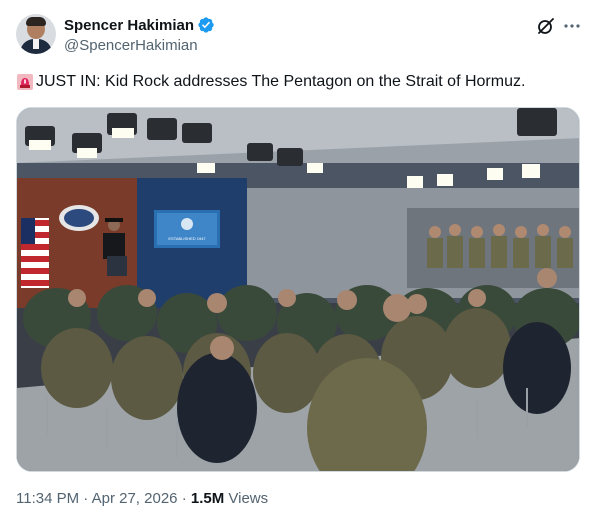 The image size is (596, 512). I want to click on avatar, so click(36, 34).